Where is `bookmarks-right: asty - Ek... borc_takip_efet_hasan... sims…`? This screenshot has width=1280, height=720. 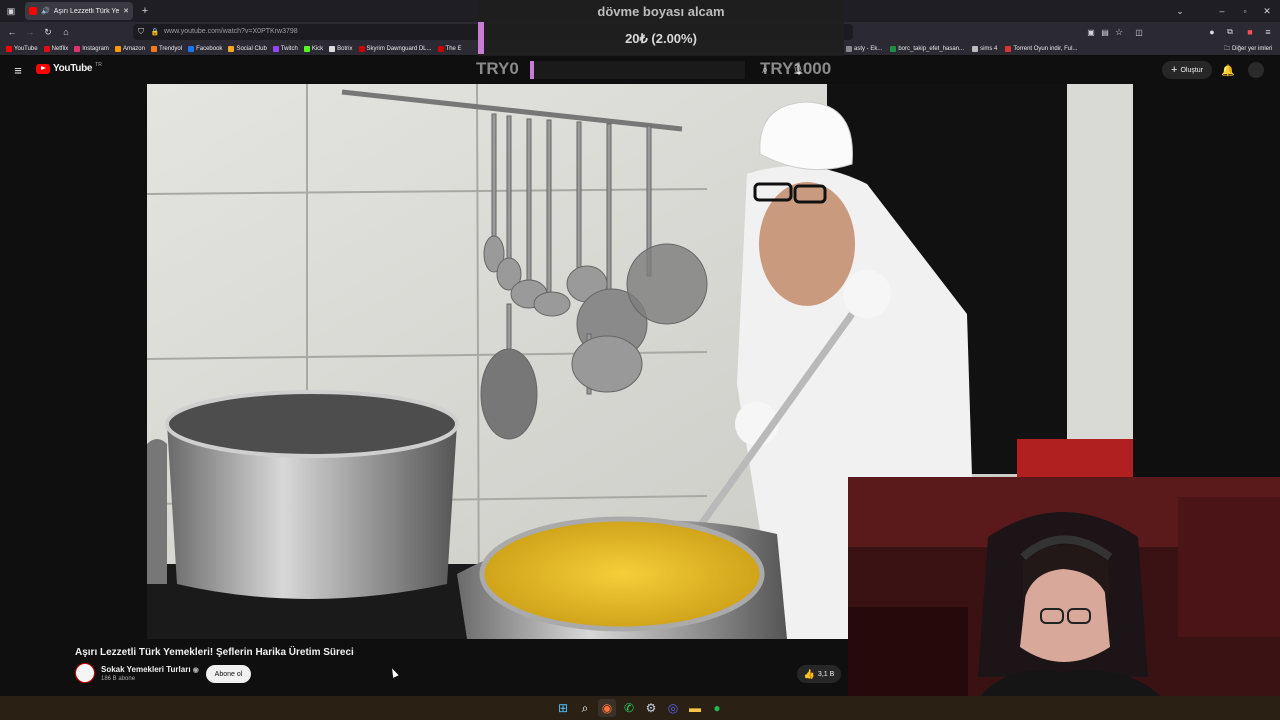 bookmarks-right: asty - Ek... borc_takip_efet_hasan... sims… is located at coordinates (961, 49).